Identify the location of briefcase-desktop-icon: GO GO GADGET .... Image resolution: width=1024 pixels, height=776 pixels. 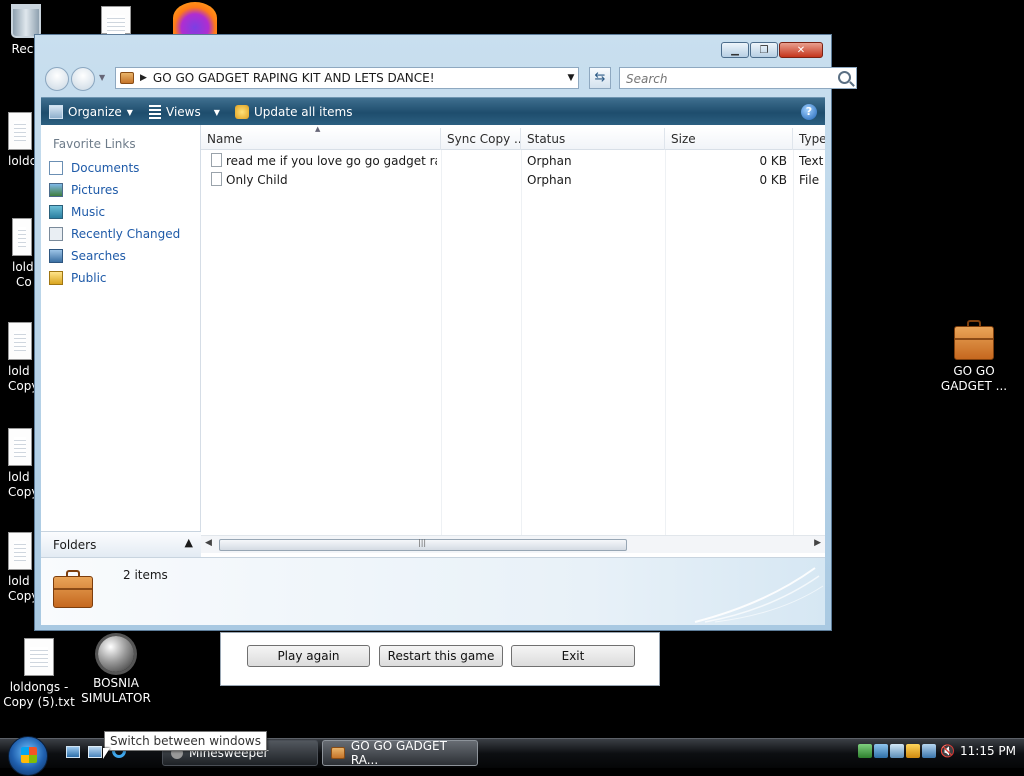
(974, 356).